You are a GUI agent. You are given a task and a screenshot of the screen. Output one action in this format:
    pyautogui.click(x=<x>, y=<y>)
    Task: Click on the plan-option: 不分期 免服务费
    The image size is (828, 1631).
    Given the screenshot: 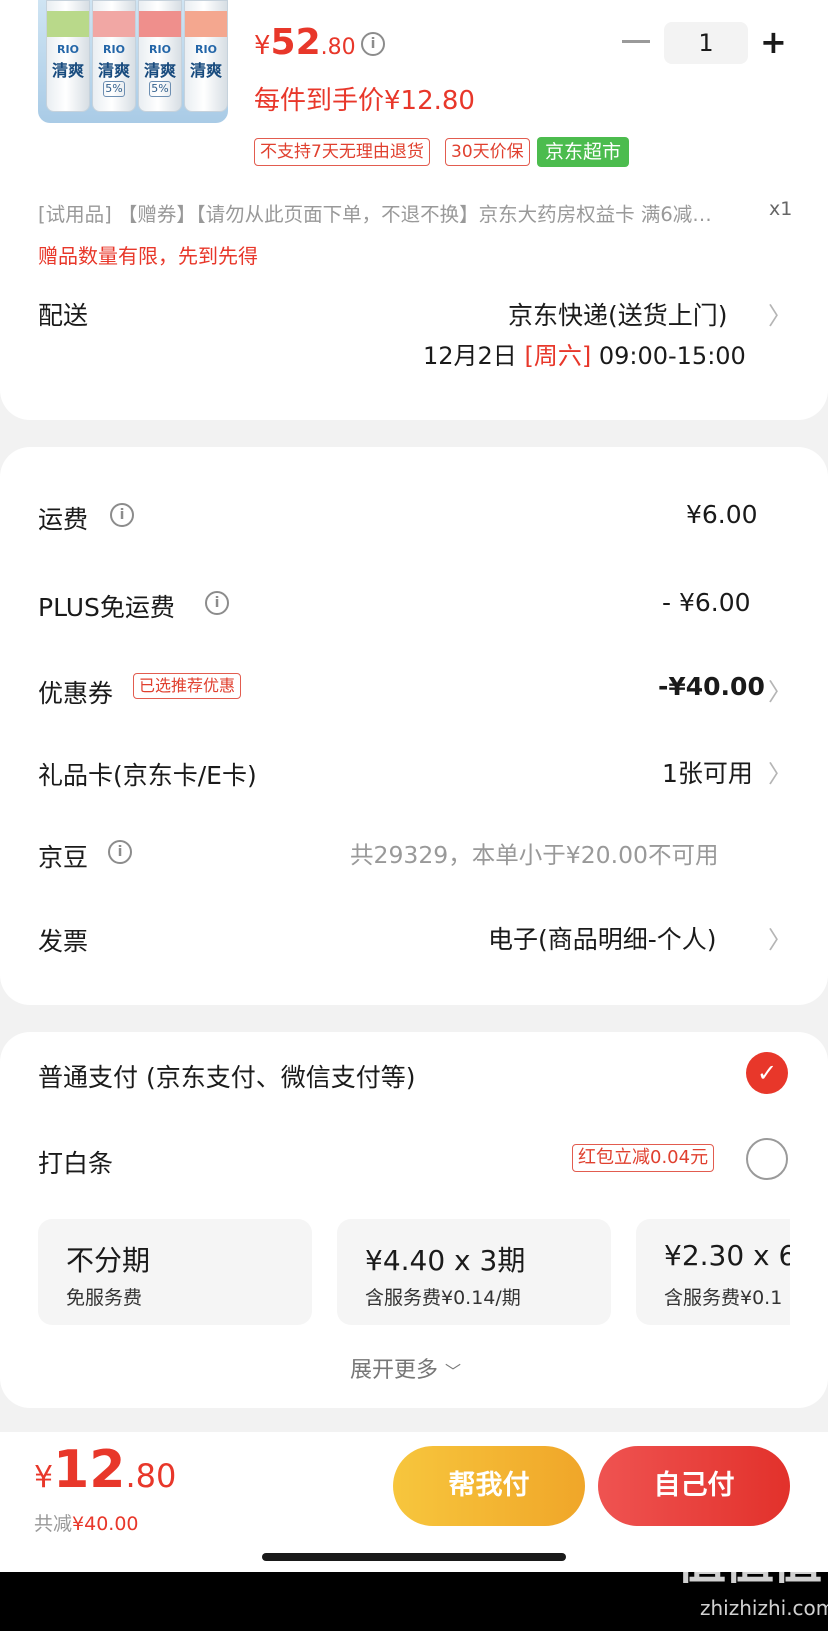 What is the action you would take?
    pyautogui.click(x=175, y=1272)
    